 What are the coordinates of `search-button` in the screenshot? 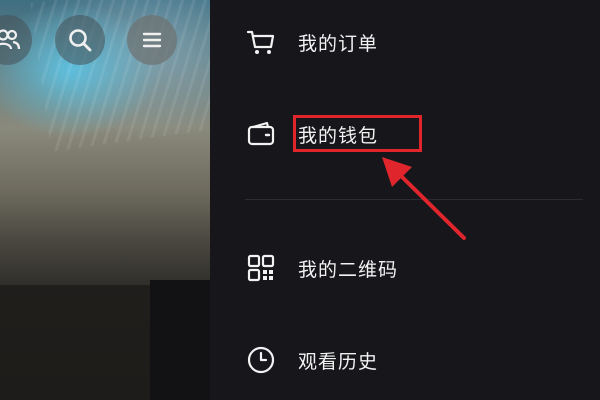 It's located at (80, 40).